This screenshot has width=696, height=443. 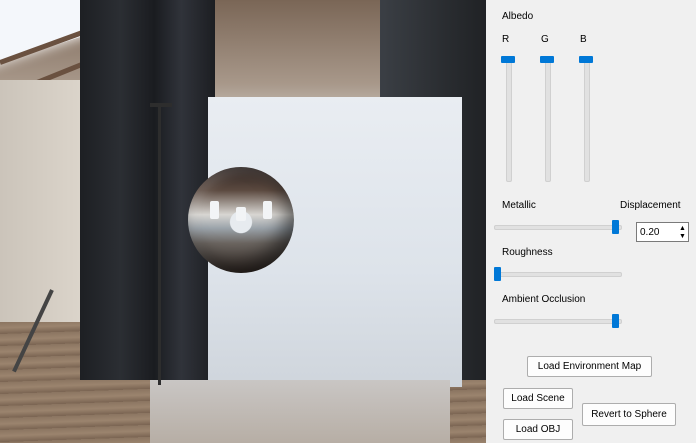 What do you see at coordinates (587, 121) in the screenshot?
I see `albedo-b-slider-track` at bounding box center [587, 121].